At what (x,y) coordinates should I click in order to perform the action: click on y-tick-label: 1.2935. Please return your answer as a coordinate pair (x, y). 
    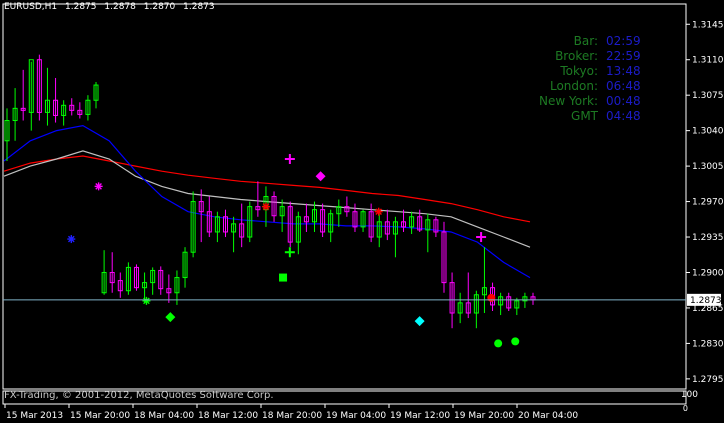
    Looking at the image, I should click on (708, 238).